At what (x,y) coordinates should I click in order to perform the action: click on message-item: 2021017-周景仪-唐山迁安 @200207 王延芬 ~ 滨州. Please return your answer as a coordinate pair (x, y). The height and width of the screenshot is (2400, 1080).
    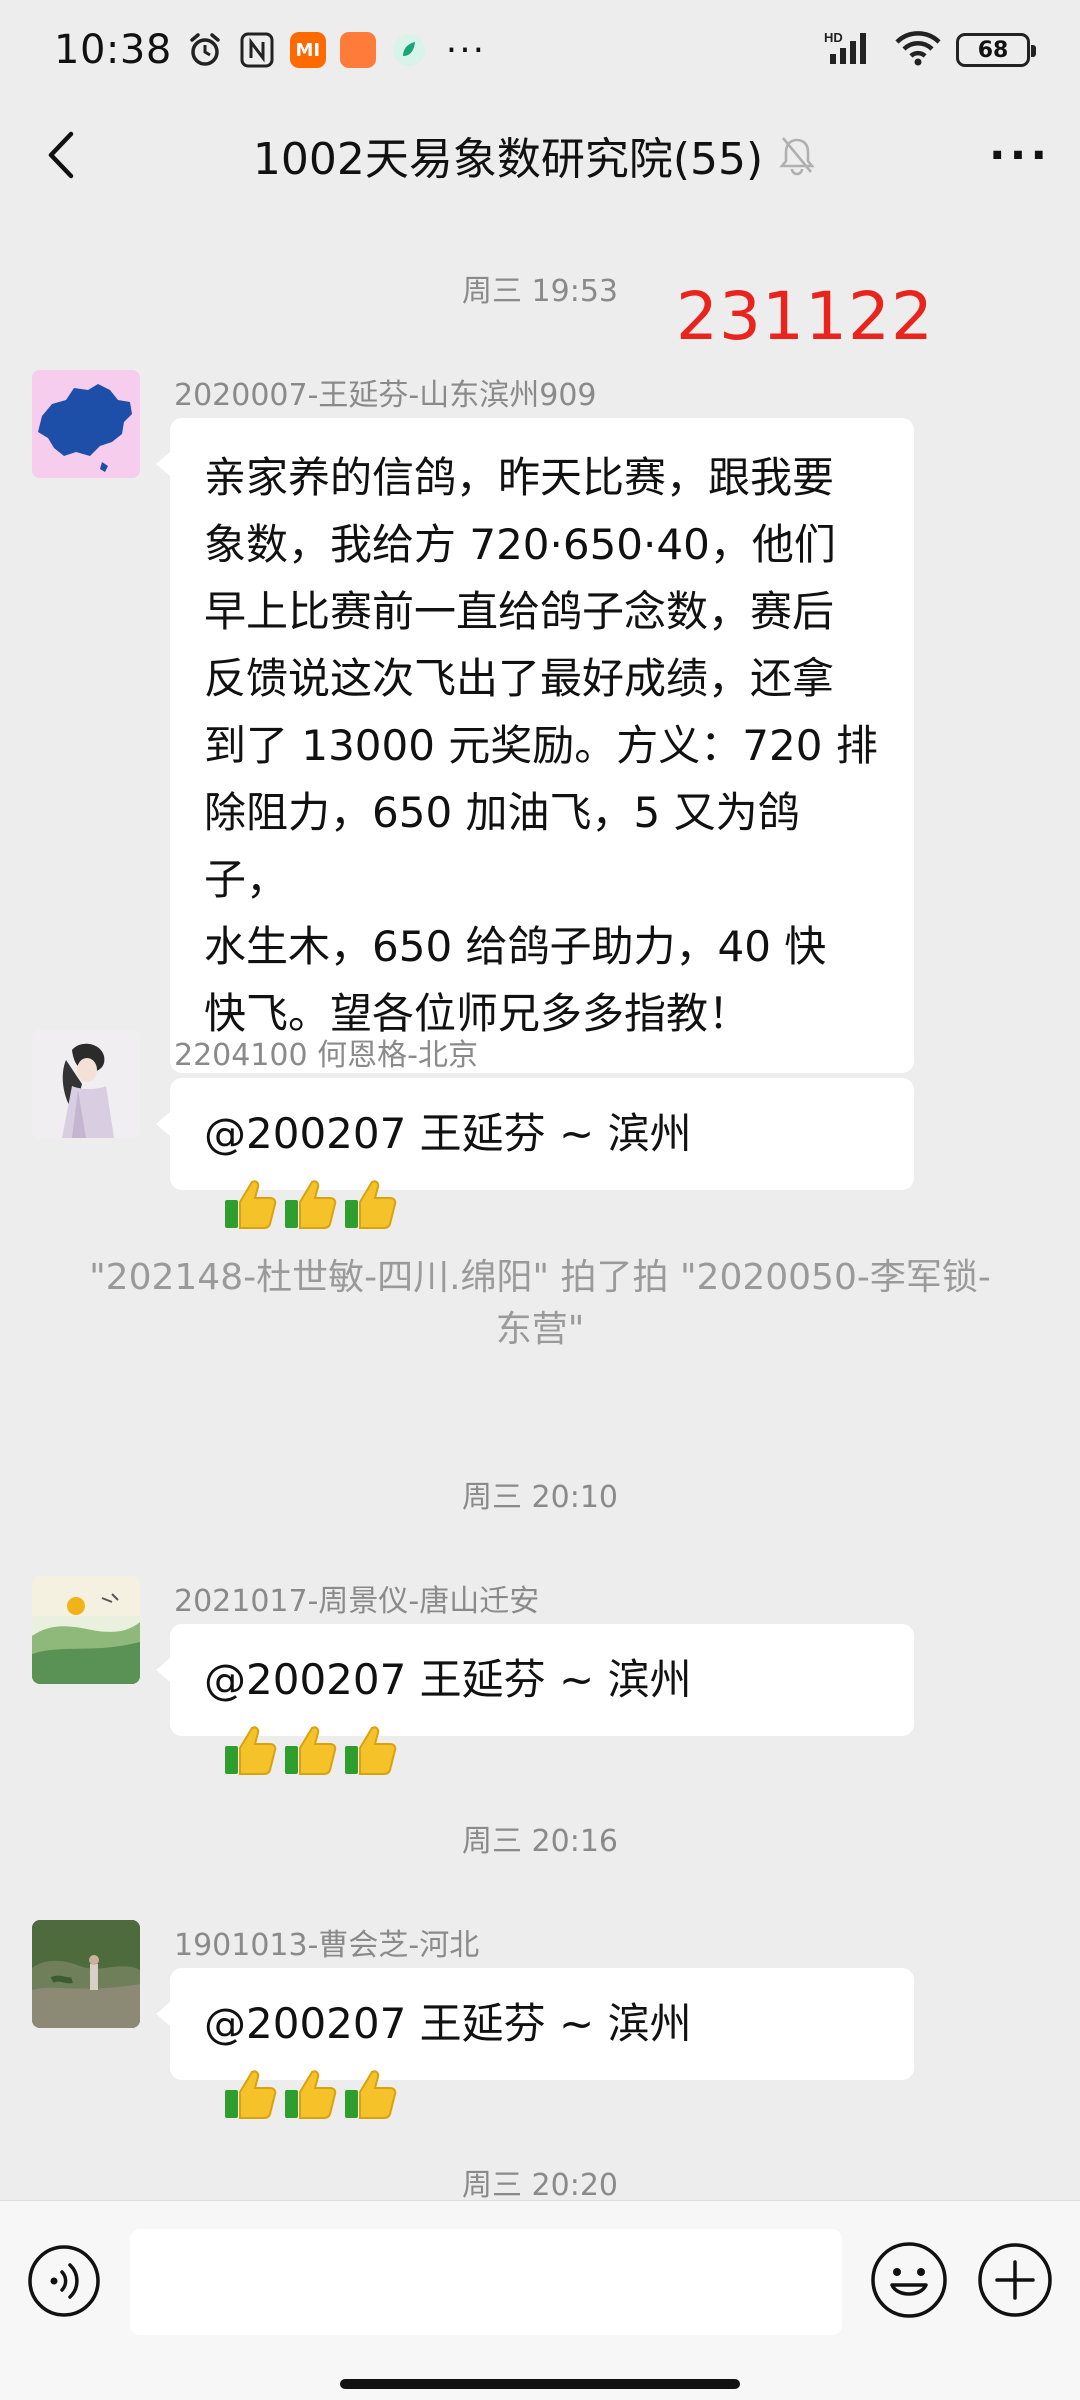
    Looking at the image, I should click on (542, 1675).